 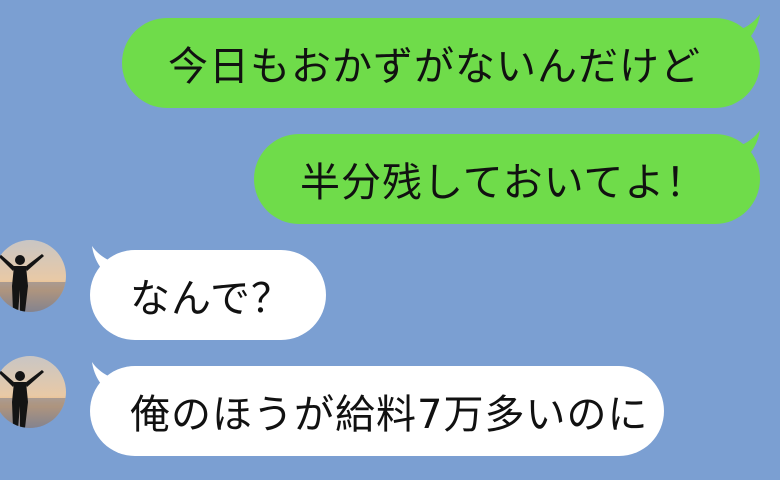 What do you see at coordinates (389, 415) in the screenshot?
I see `message-text: 俺のほうが給料7万多いのに` at bounding box center [389, 415].